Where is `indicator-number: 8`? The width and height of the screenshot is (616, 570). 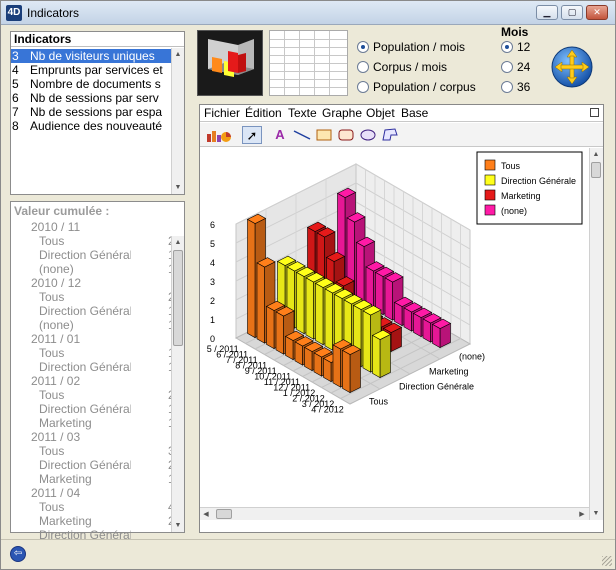
indicator-number: 8 is located at coordinates (15, 126).